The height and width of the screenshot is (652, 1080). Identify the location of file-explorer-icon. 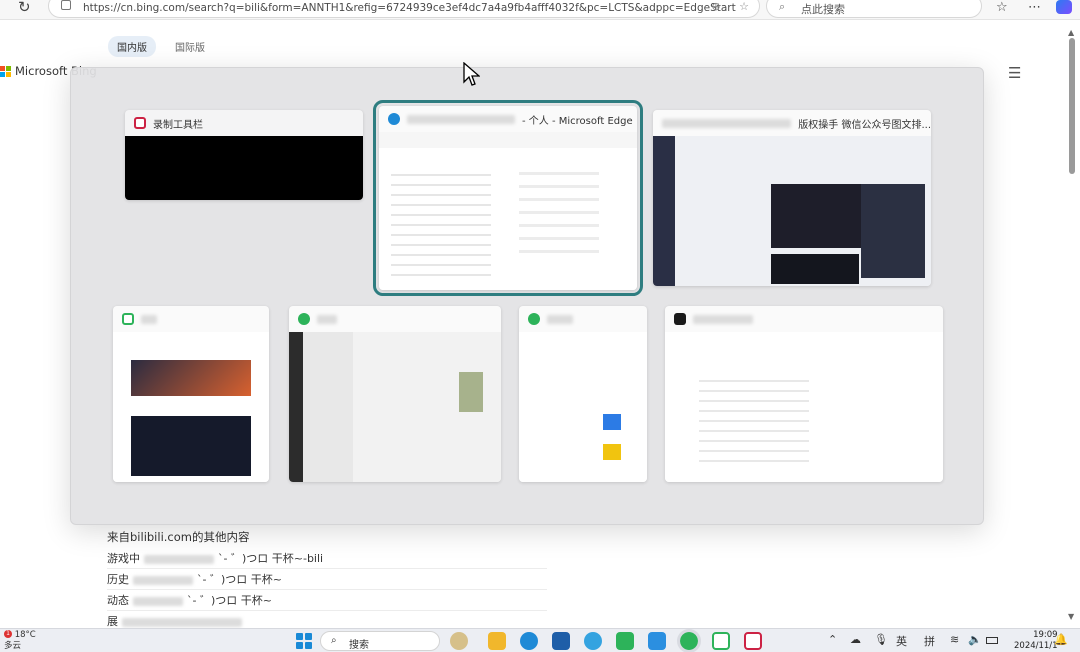
(497, 641).